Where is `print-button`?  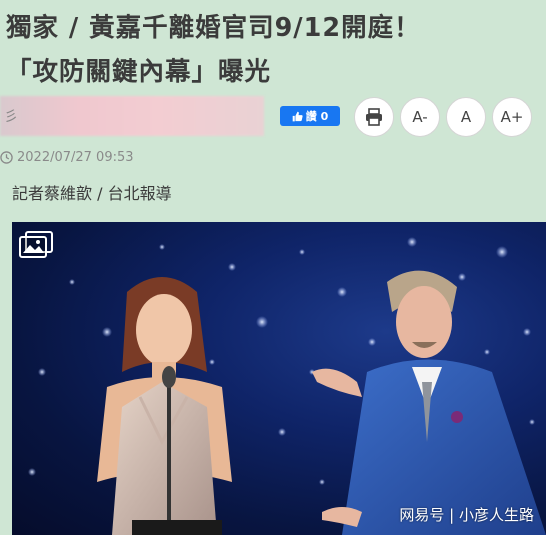 print-button is located at coordinates (374, 117).